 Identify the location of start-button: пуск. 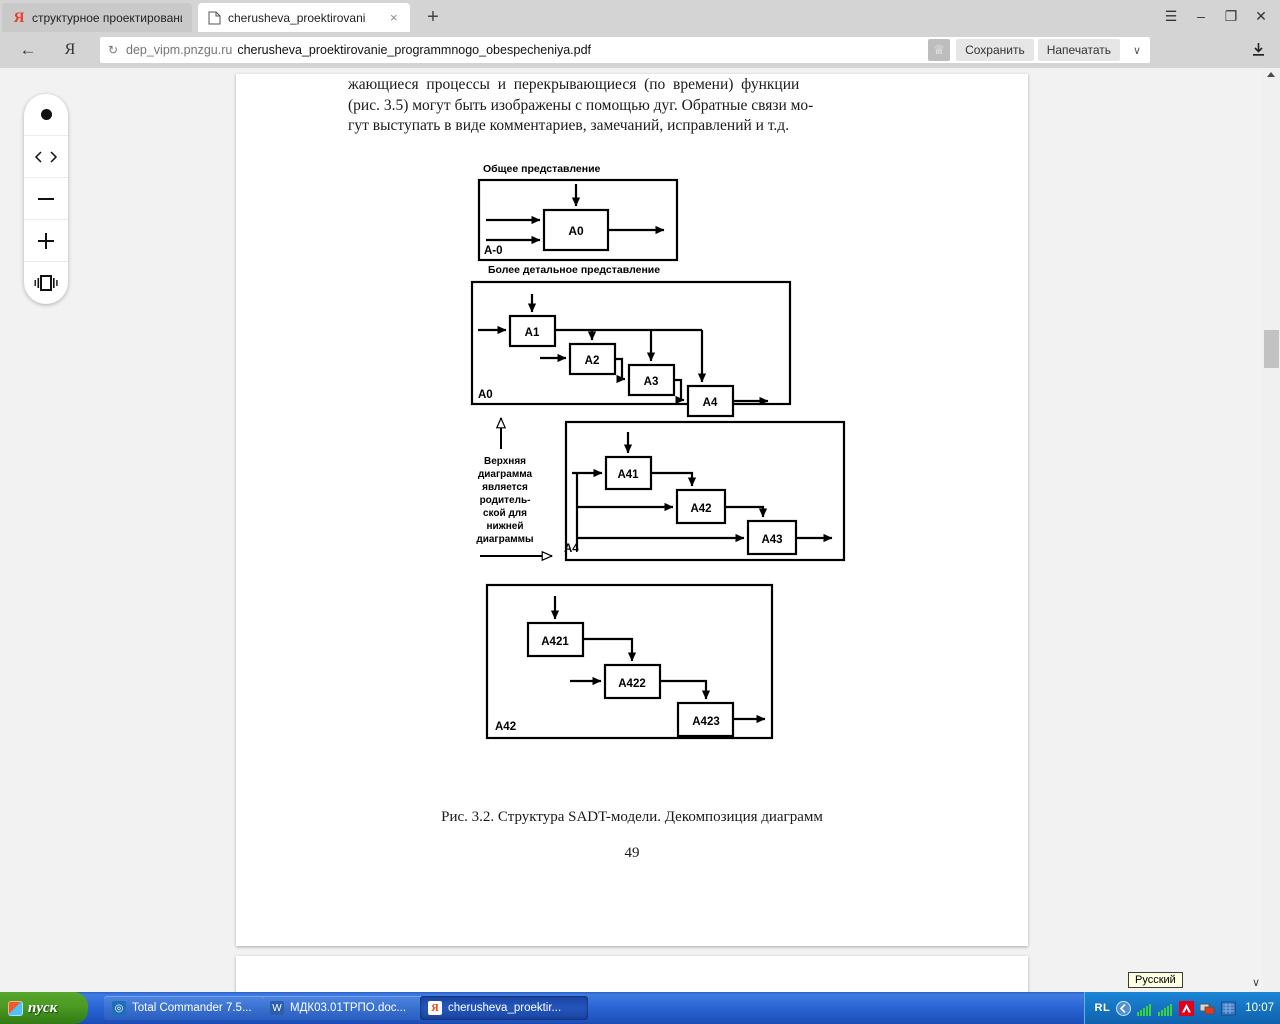
(44, 1008).